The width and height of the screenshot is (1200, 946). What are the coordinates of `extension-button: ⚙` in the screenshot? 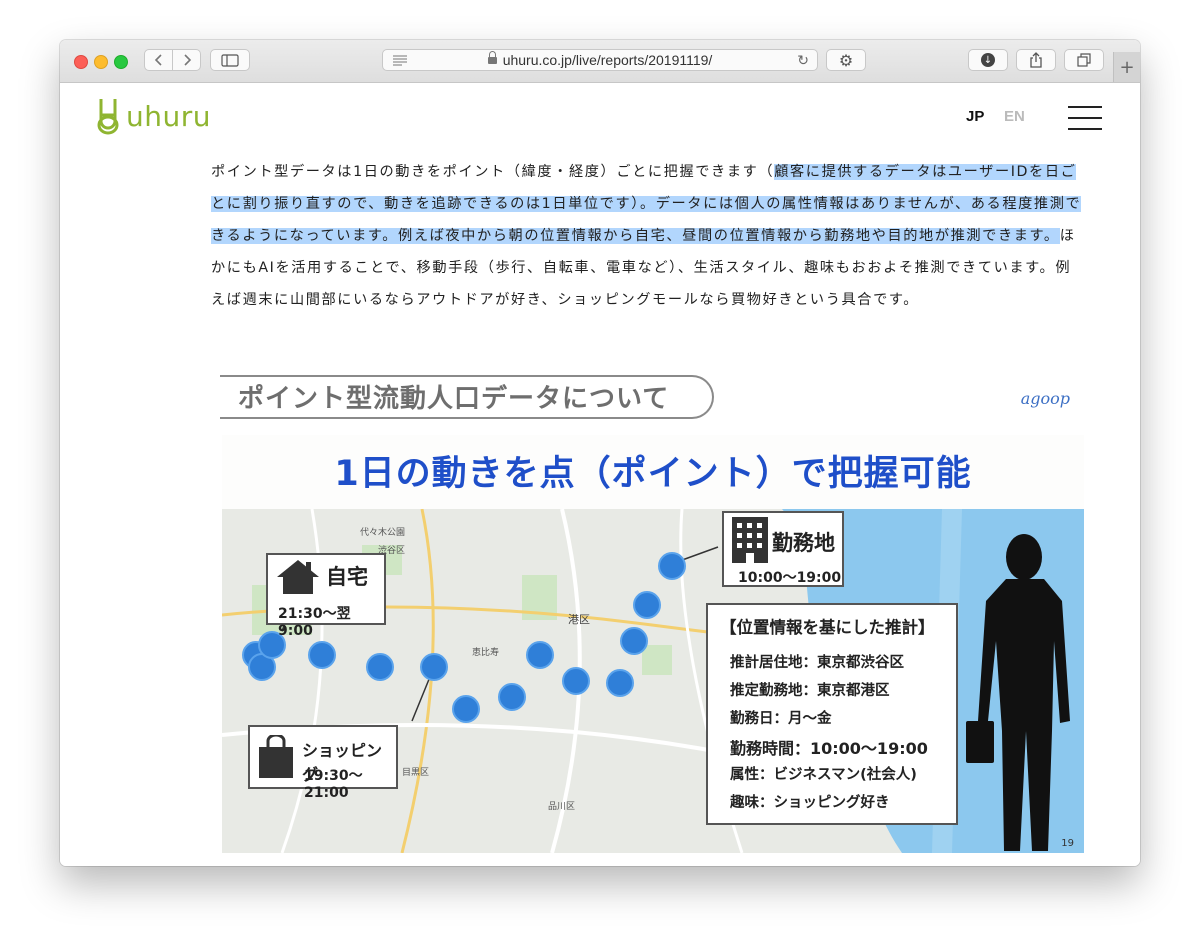 It's located at (846, 60).